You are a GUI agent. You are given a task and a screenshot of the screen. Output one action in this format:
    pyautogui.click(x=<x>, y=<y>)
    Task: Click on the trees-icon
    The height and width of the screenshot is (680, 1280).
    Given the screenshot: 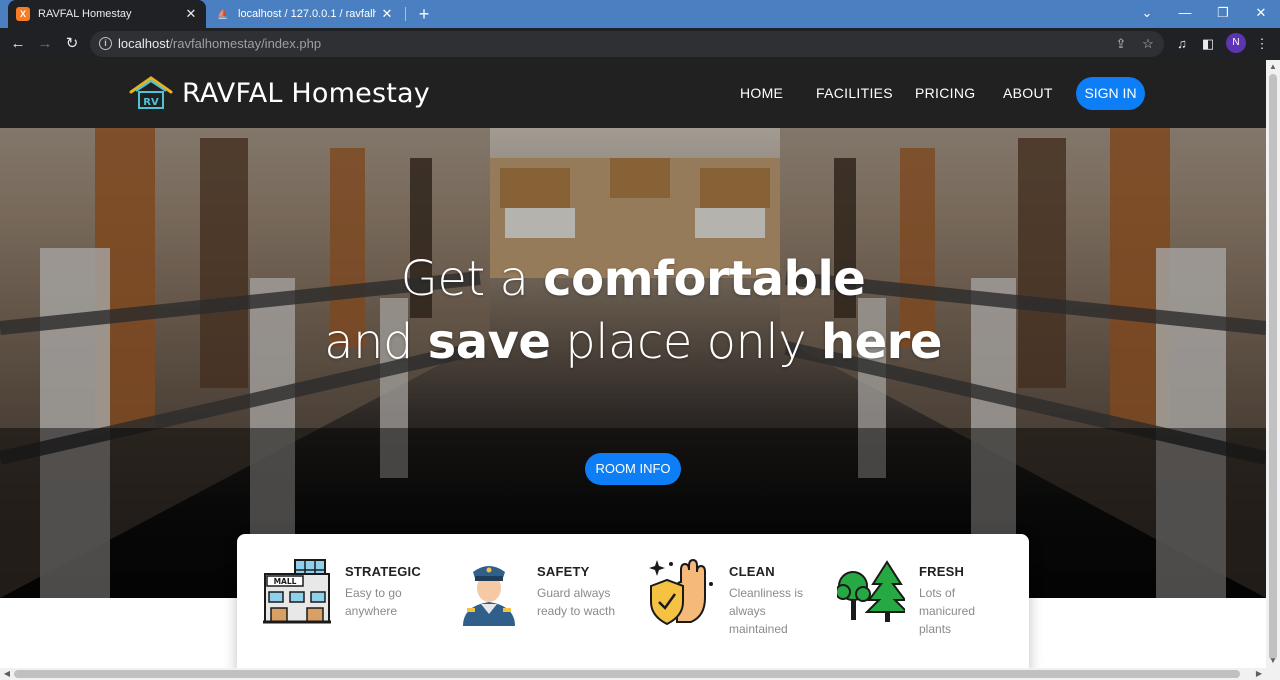 What is the action you would take?
    pyautogui.click(x=871, y=591)
    